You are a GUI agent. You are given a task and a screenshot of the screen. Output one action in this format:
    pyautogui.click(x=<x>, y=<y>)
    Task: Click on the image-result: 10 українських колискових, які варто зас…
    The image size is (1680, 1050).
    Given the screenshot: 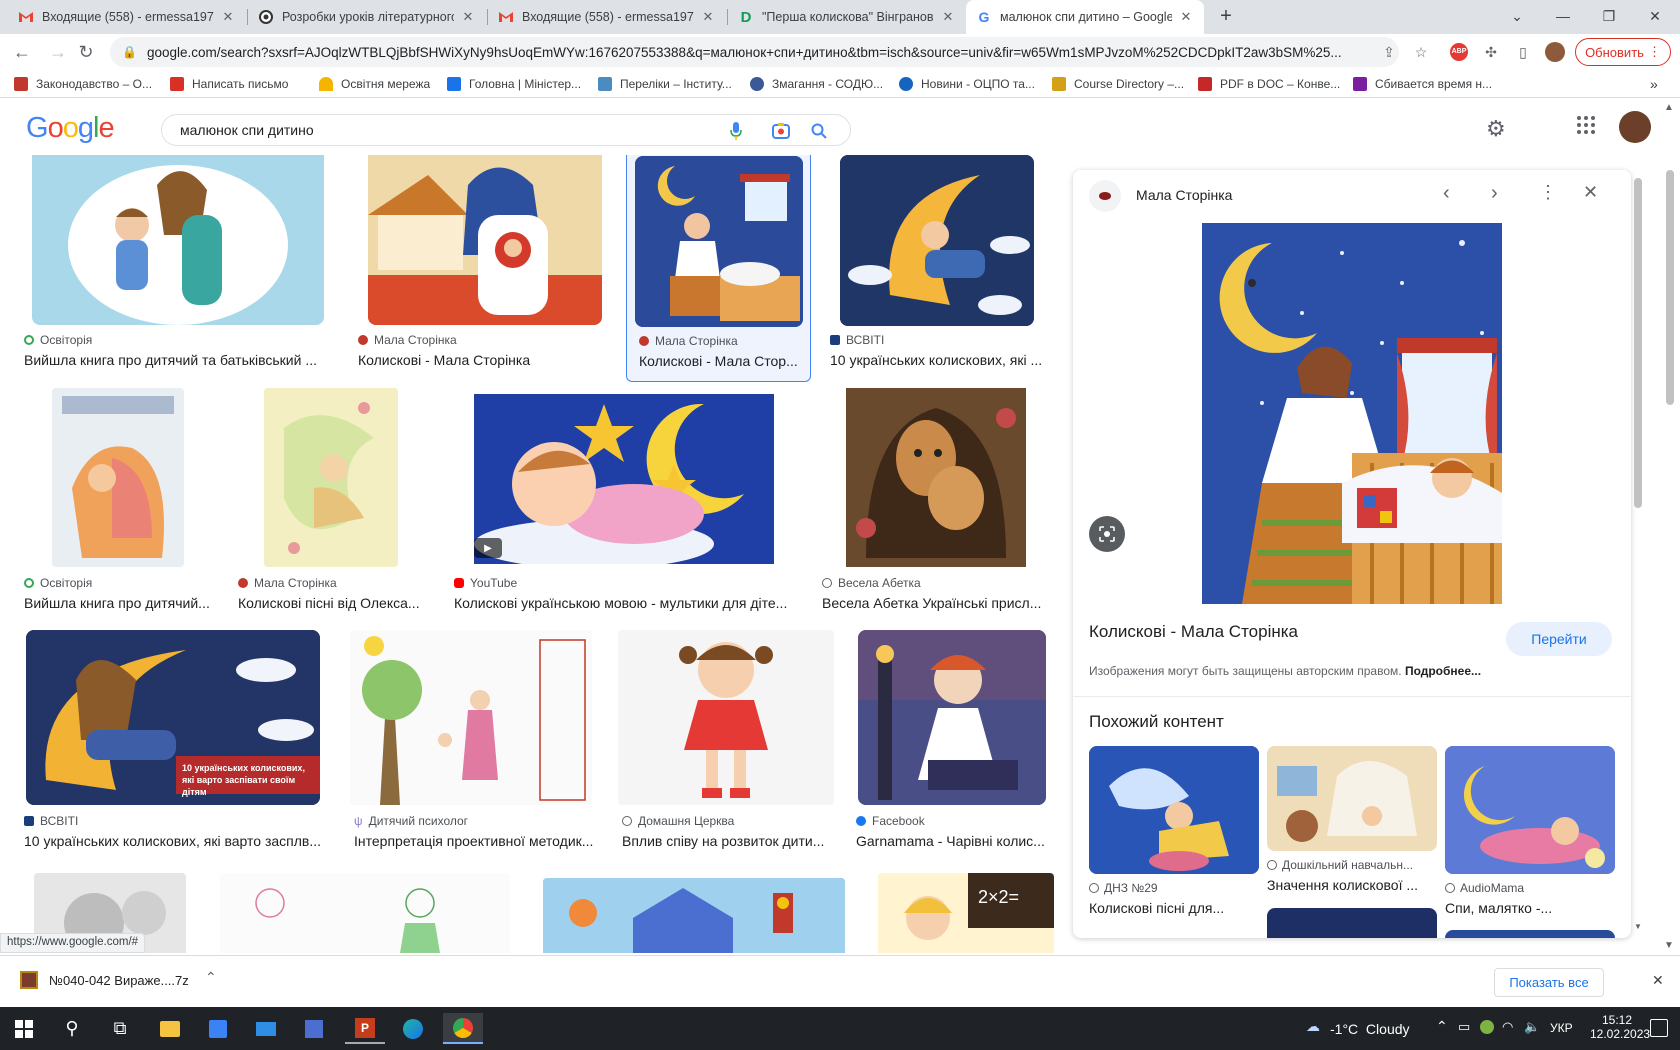 What is the action you would take?
    pyautogui.click(x=178, y=740)
    